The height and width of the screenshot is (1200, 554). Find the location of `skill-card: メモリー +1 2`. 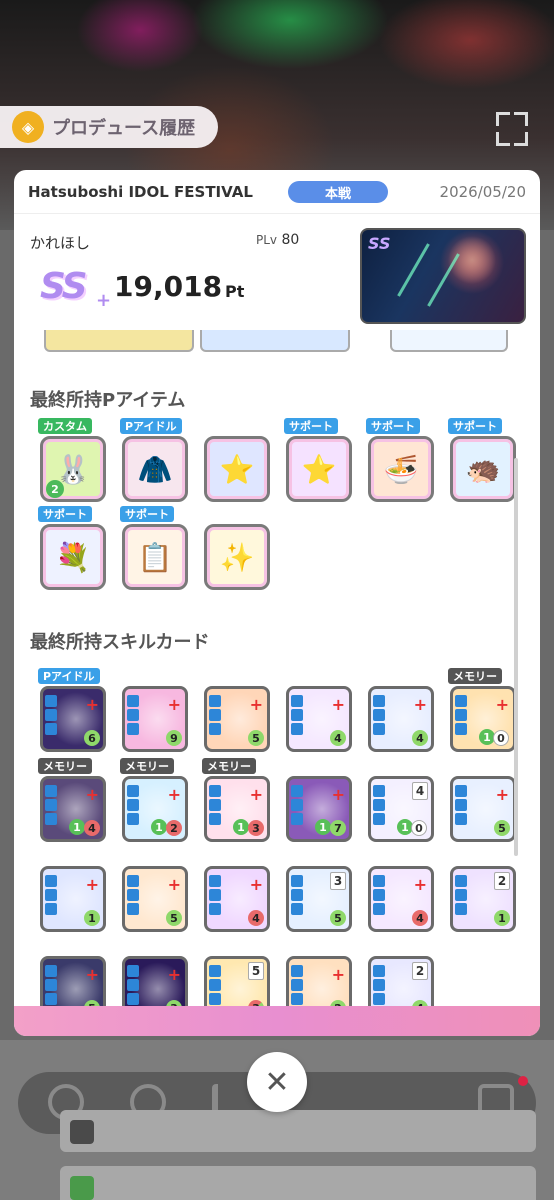

skill-card: メモリー +1 2 is located at coordinates (155, 801).